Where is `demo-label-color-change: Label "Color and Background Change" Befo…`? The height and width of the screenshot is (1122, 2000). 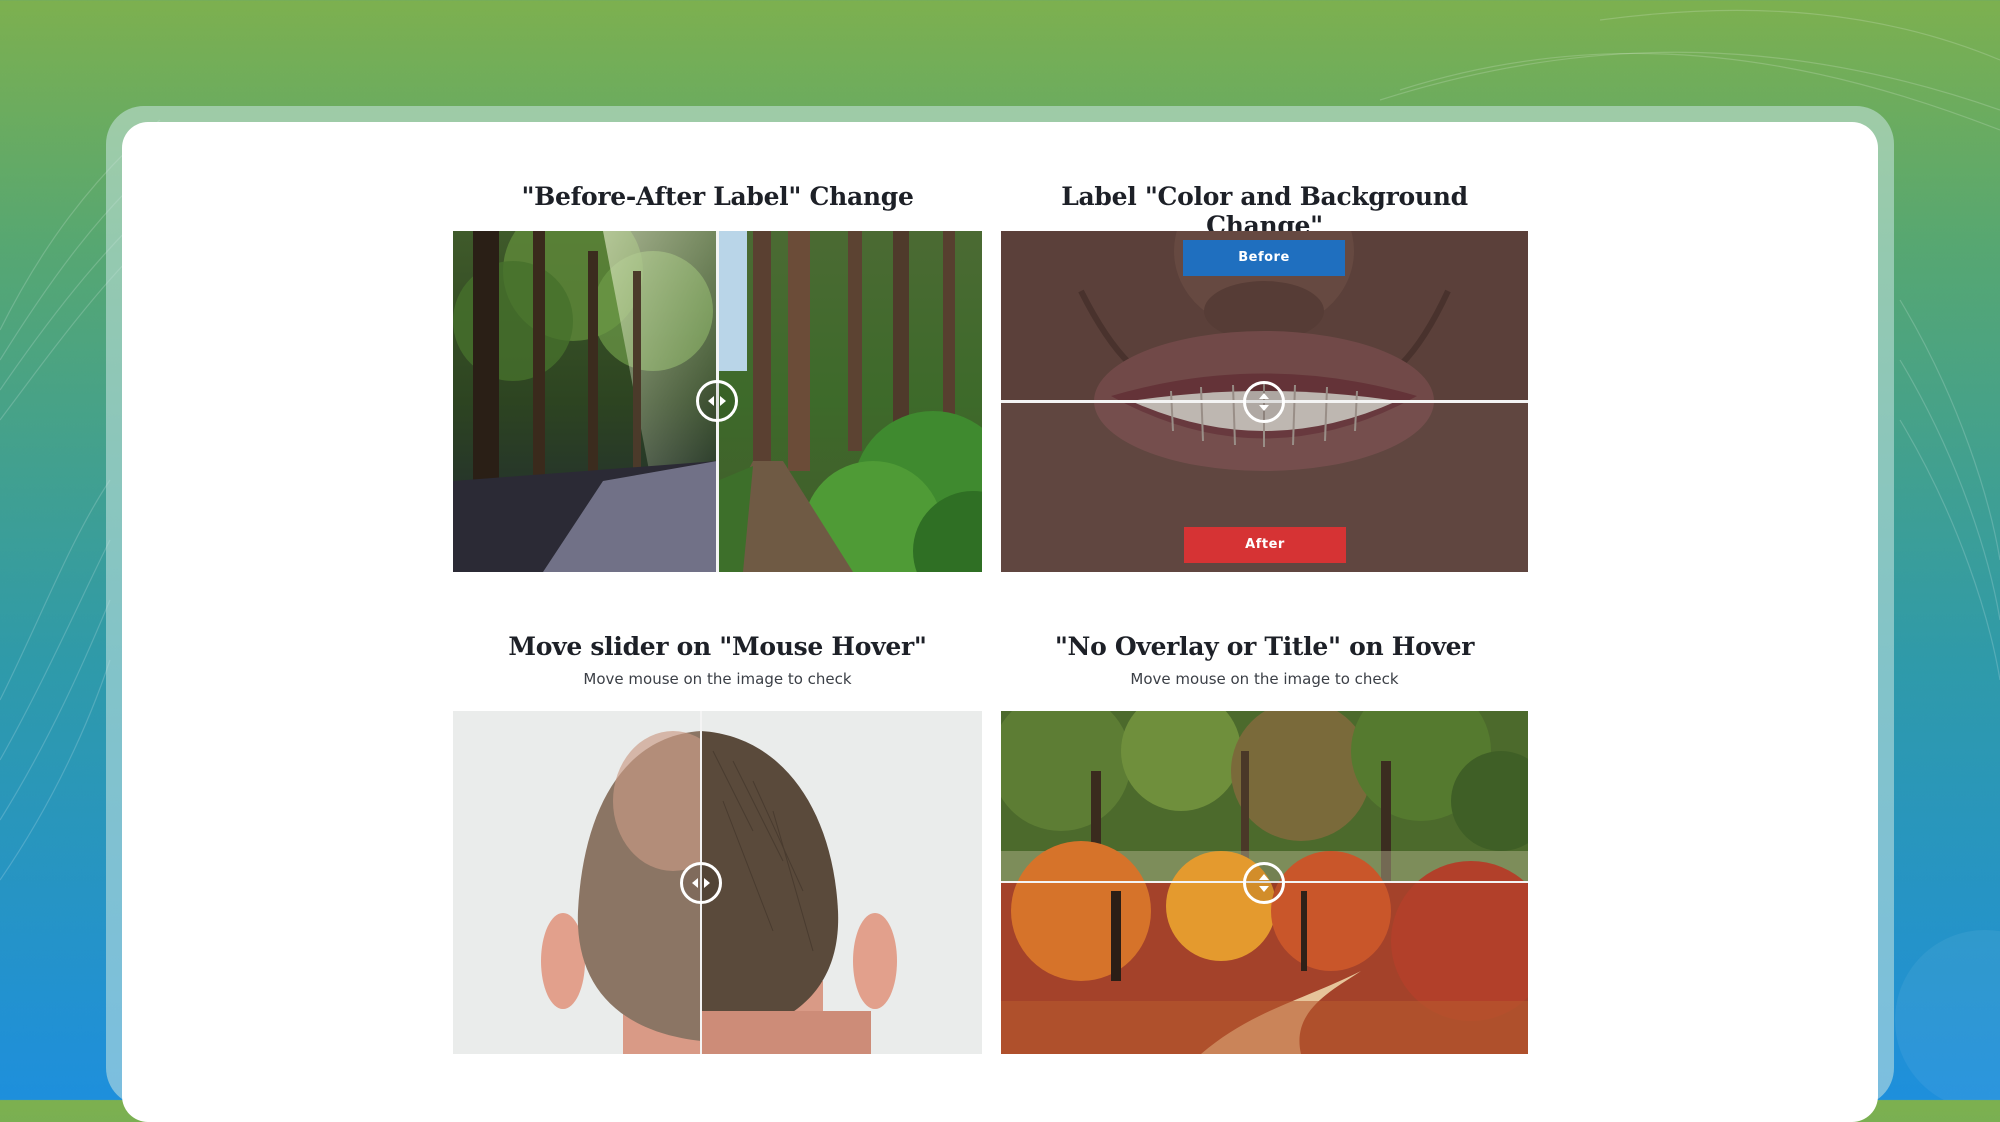 demo-label-color-change: Label "Color and Background Change" Befo… is located at coordinates (1264, 376).